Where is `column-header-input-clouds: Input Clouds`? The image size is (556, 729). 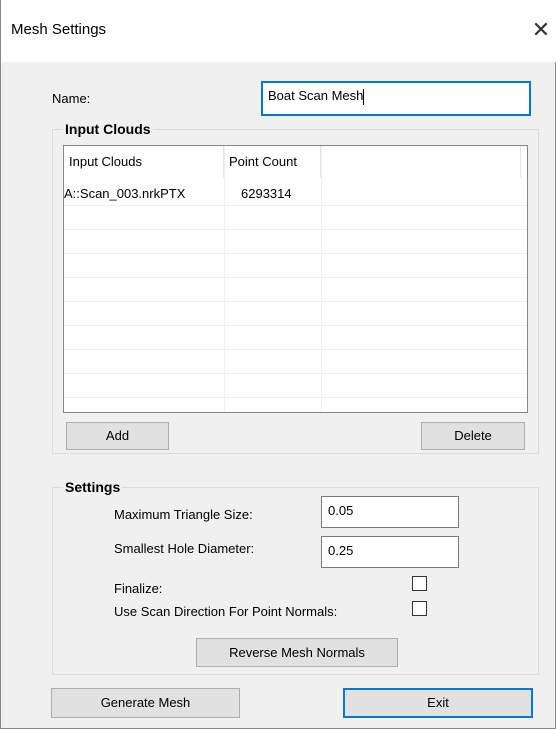
column-header-input-clouds: Input Clouds is located at coordinates (144, 162).